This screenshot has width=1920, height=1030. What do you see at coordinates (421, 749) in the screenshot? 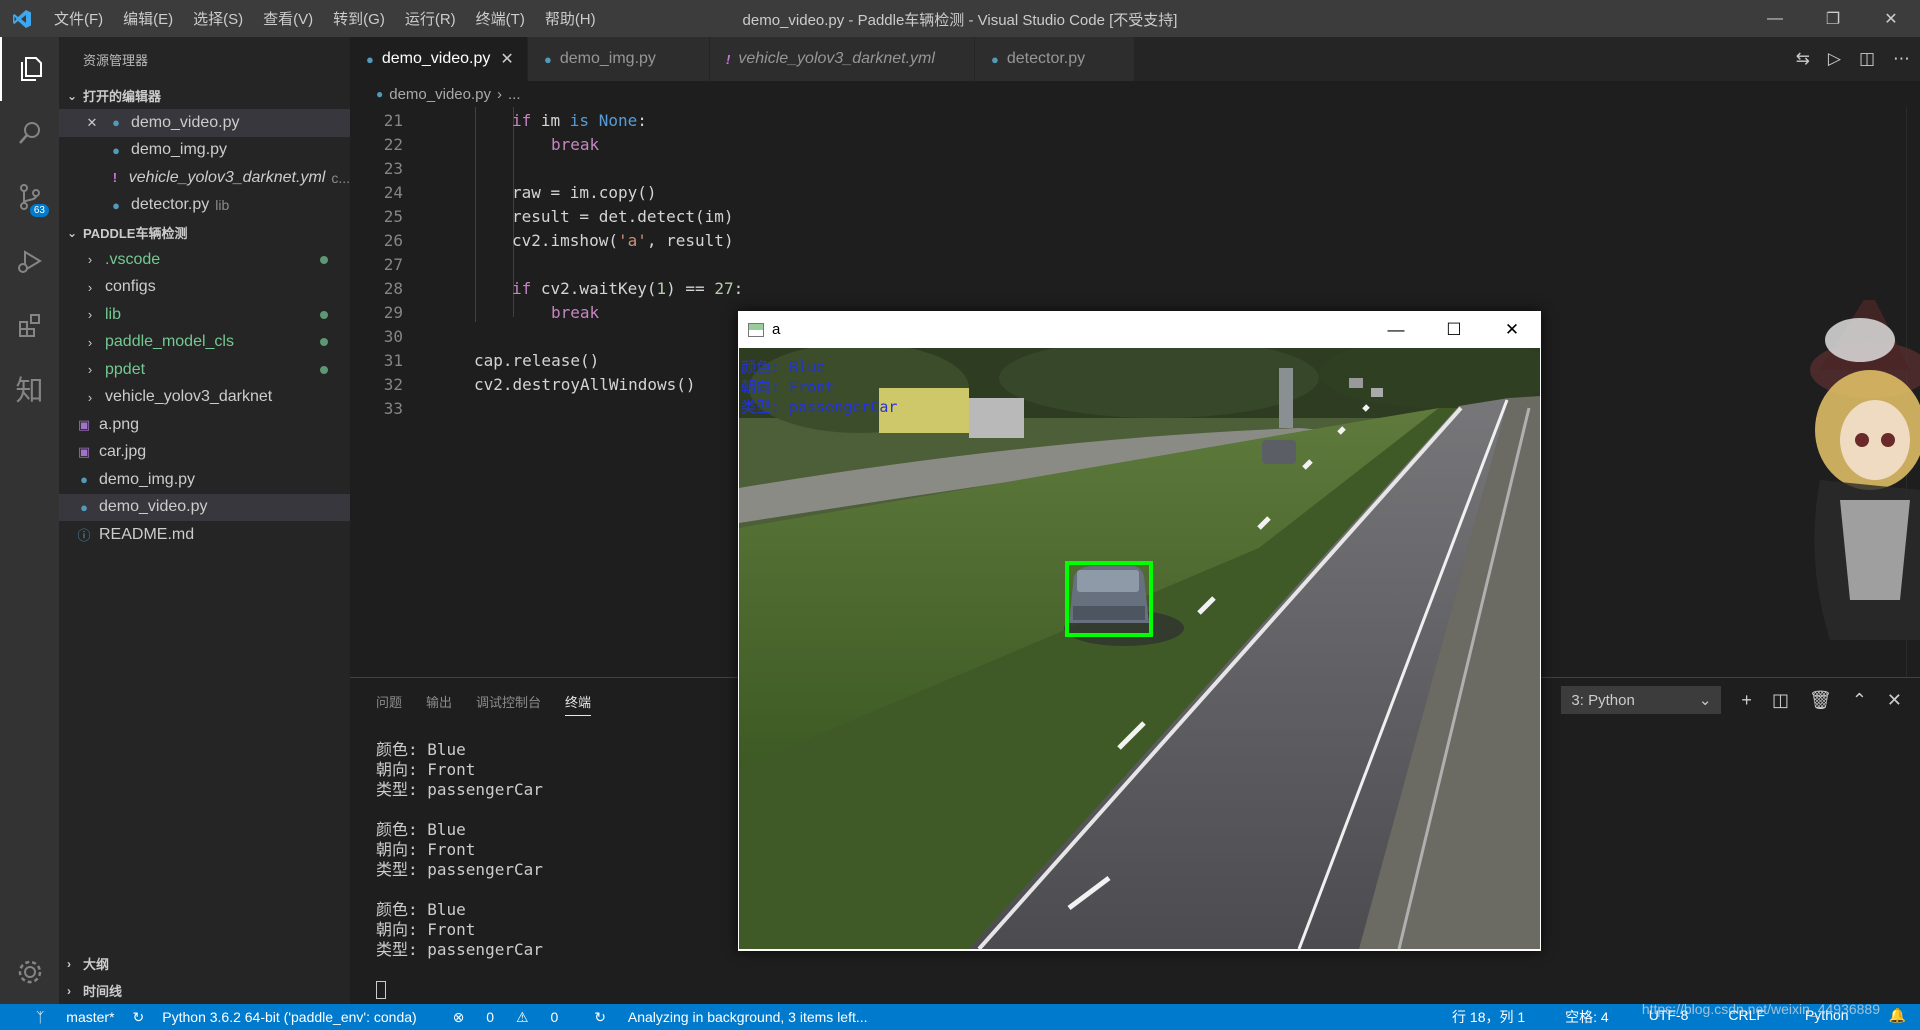
I see `terminal-line: 颜色: Blue` at bounding box center [421, 749].